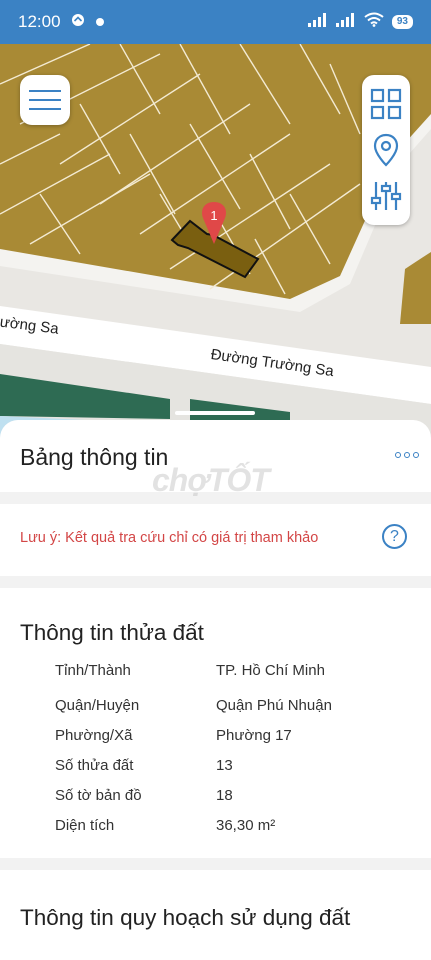 This screenshot has height=960, width=431. Describe the element at coordinates (98, 795) in the screenshot. I see `row-label: Số tờ bản đồ` at that location.